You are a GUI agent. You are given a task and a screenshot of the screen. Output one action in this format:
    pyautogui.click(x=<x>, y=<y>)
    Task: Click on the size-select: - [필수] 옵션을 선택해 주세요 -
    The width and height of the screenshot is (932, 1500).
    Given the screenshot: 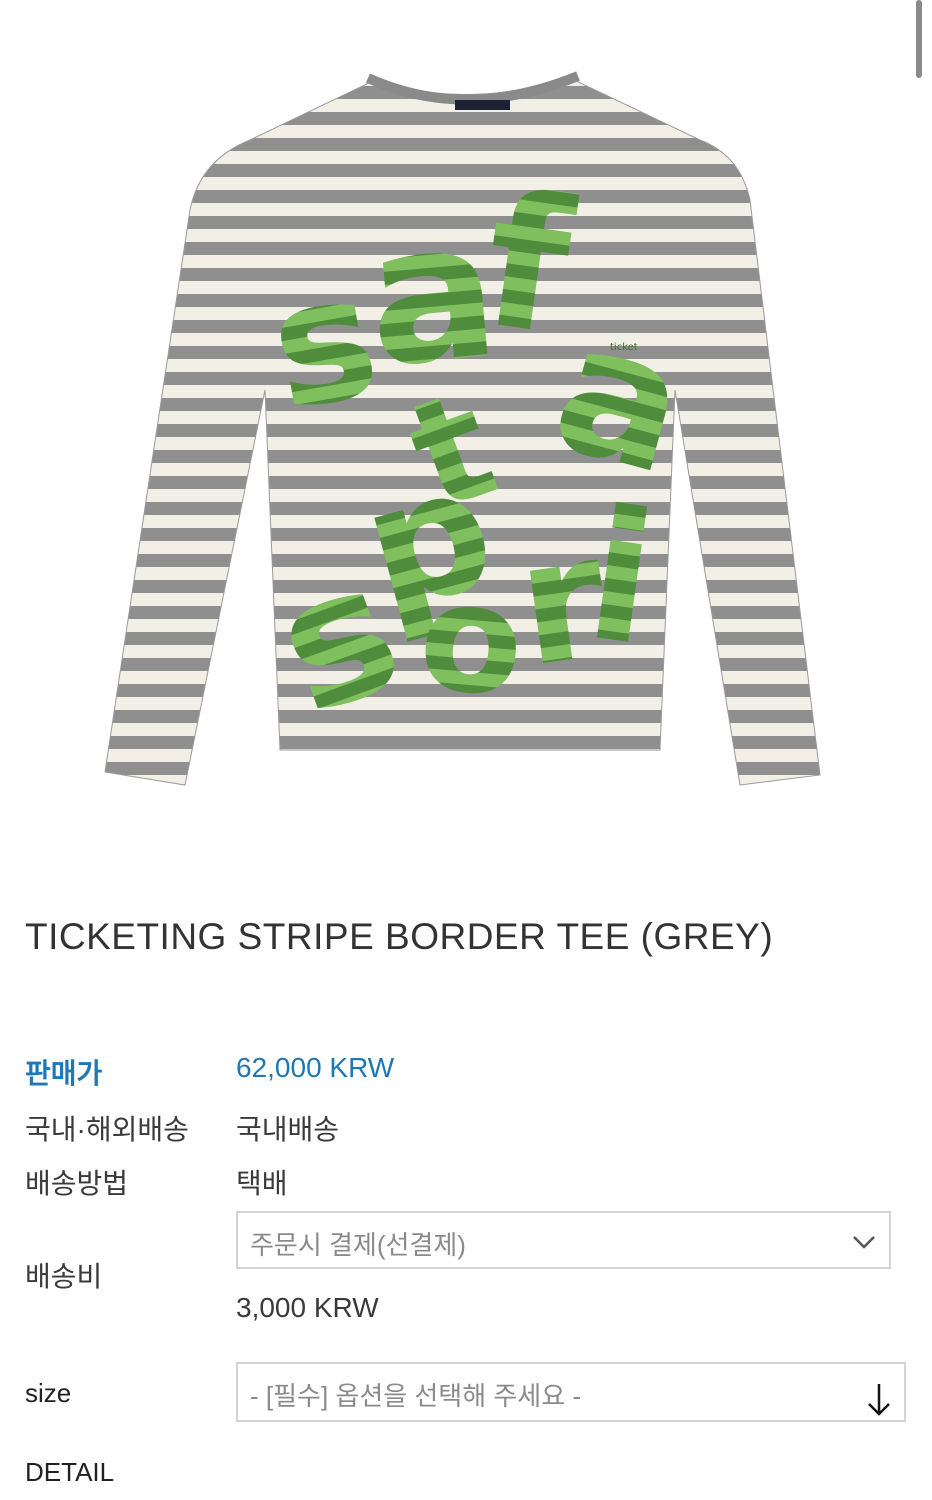 What is the action you would take?
    pyautogui.click(x=571, y=1392)
    